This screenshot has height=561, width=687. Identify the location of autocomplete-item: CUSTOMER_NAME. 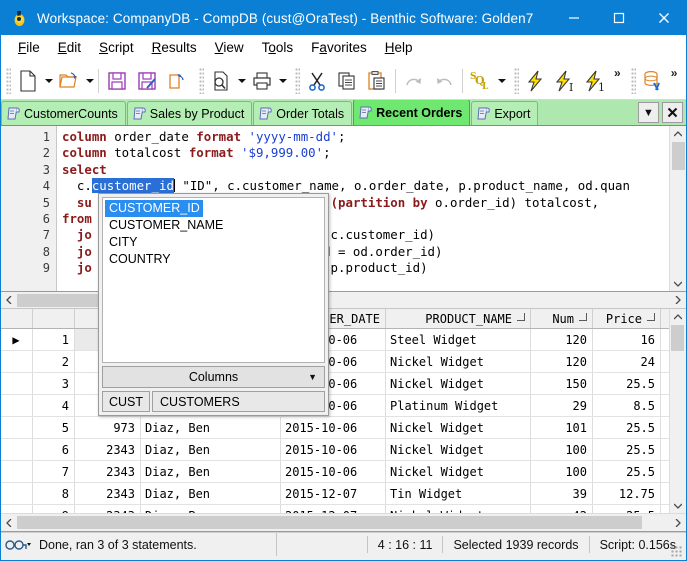
(165, 225).